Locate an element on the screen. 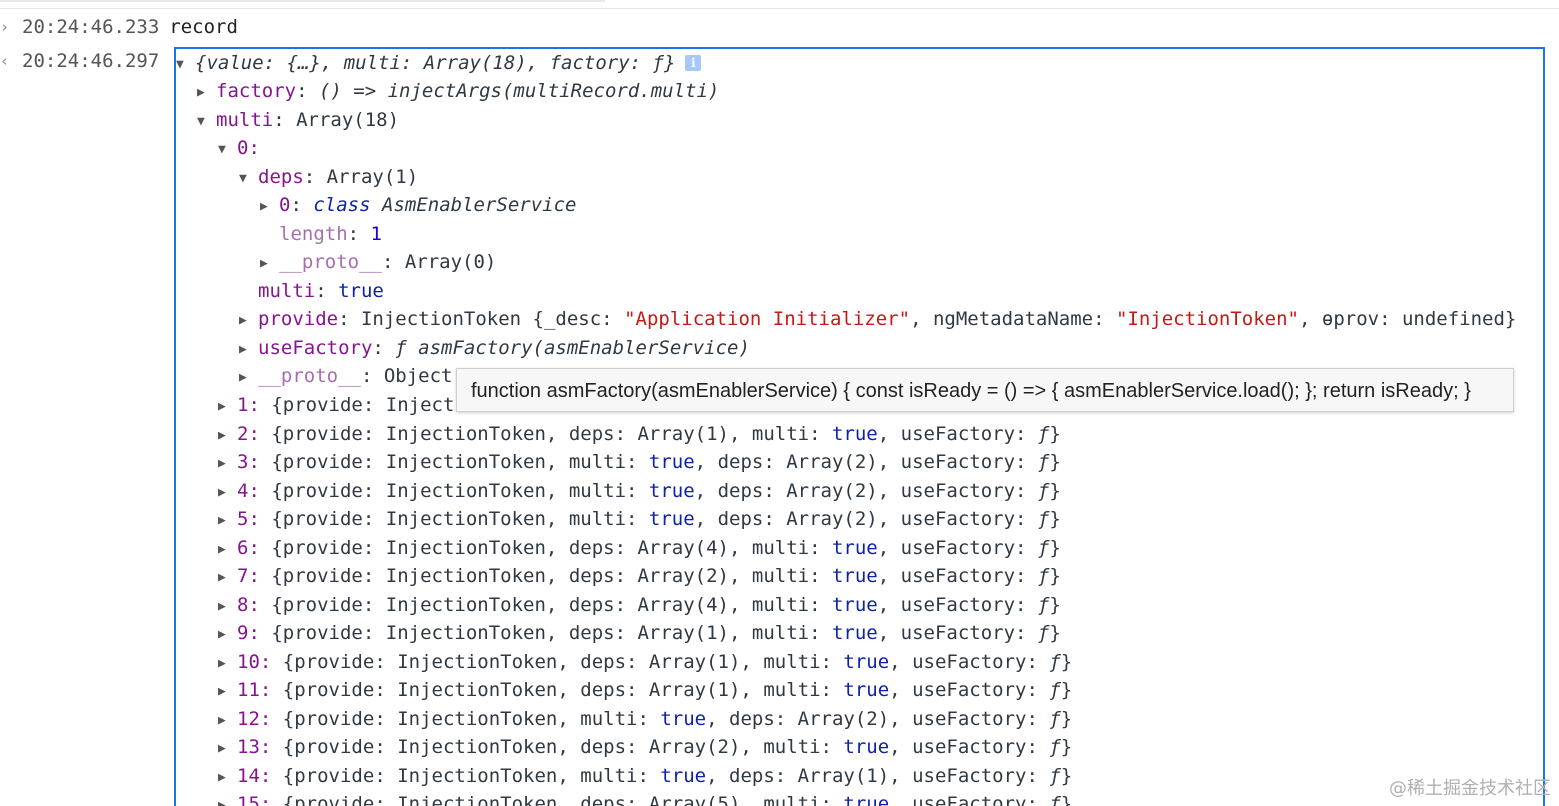  top-divider is located at coordinates (779, 4).